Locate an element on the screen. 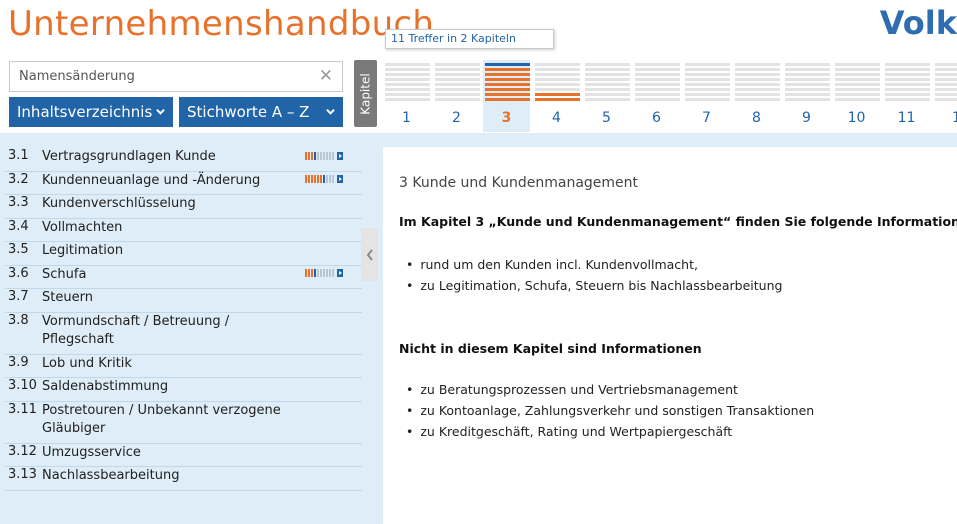 This screenshot has width=957, height=524. toc-item: 3.13 Nachlassbearbeitung is located at coordinates (183, 479).